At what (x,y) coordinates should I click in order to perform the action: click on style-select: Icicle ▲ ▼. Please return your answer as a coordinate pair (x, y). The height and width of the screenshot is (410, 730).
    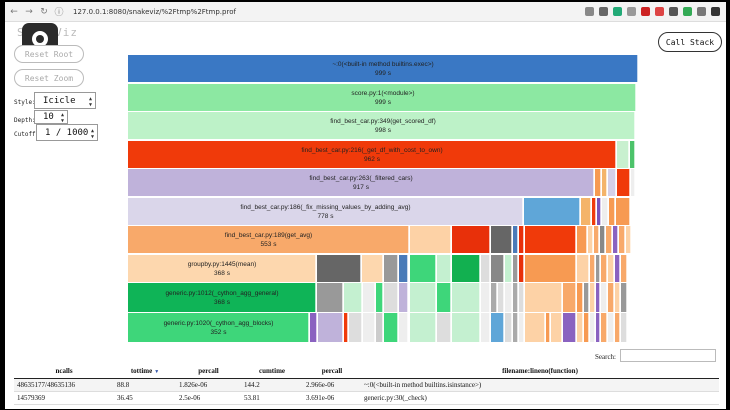
    Looking at the image, I should click on (65, 100).